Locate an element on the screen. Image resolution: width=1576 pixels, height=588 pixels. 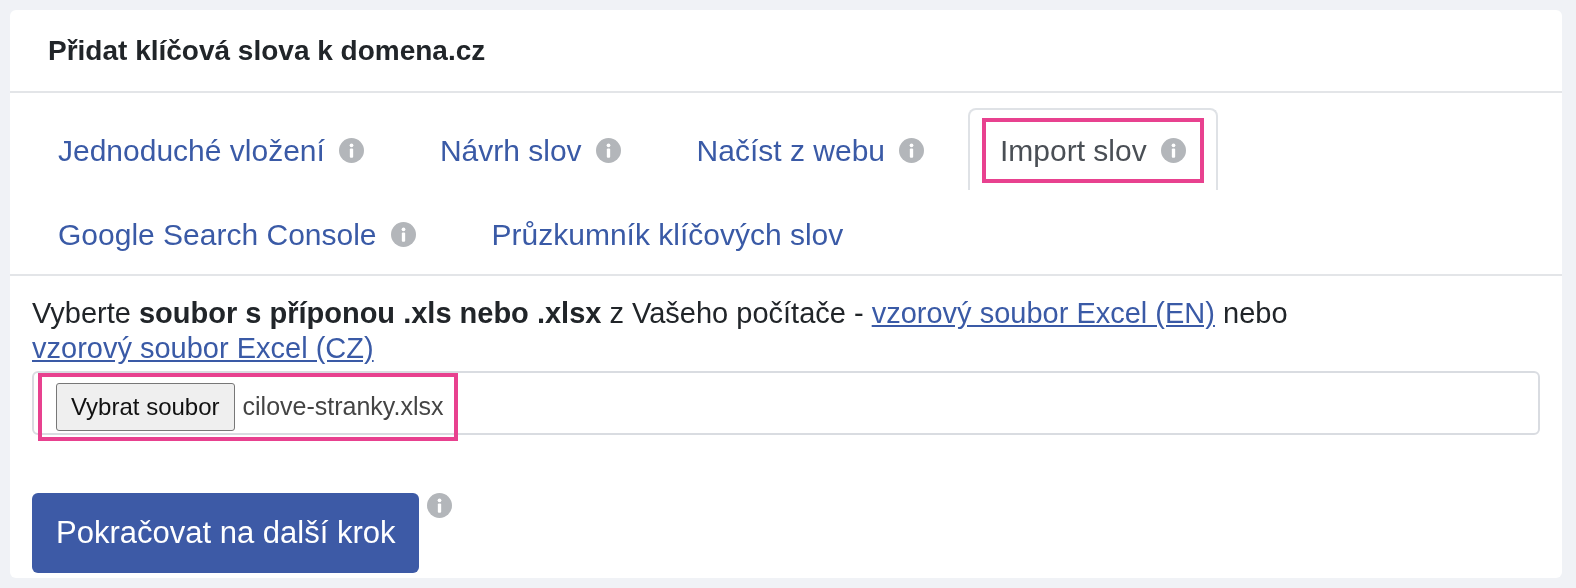
card-title: Přidat klíčová slova k domena.cz is located at coordinates (786, 51).